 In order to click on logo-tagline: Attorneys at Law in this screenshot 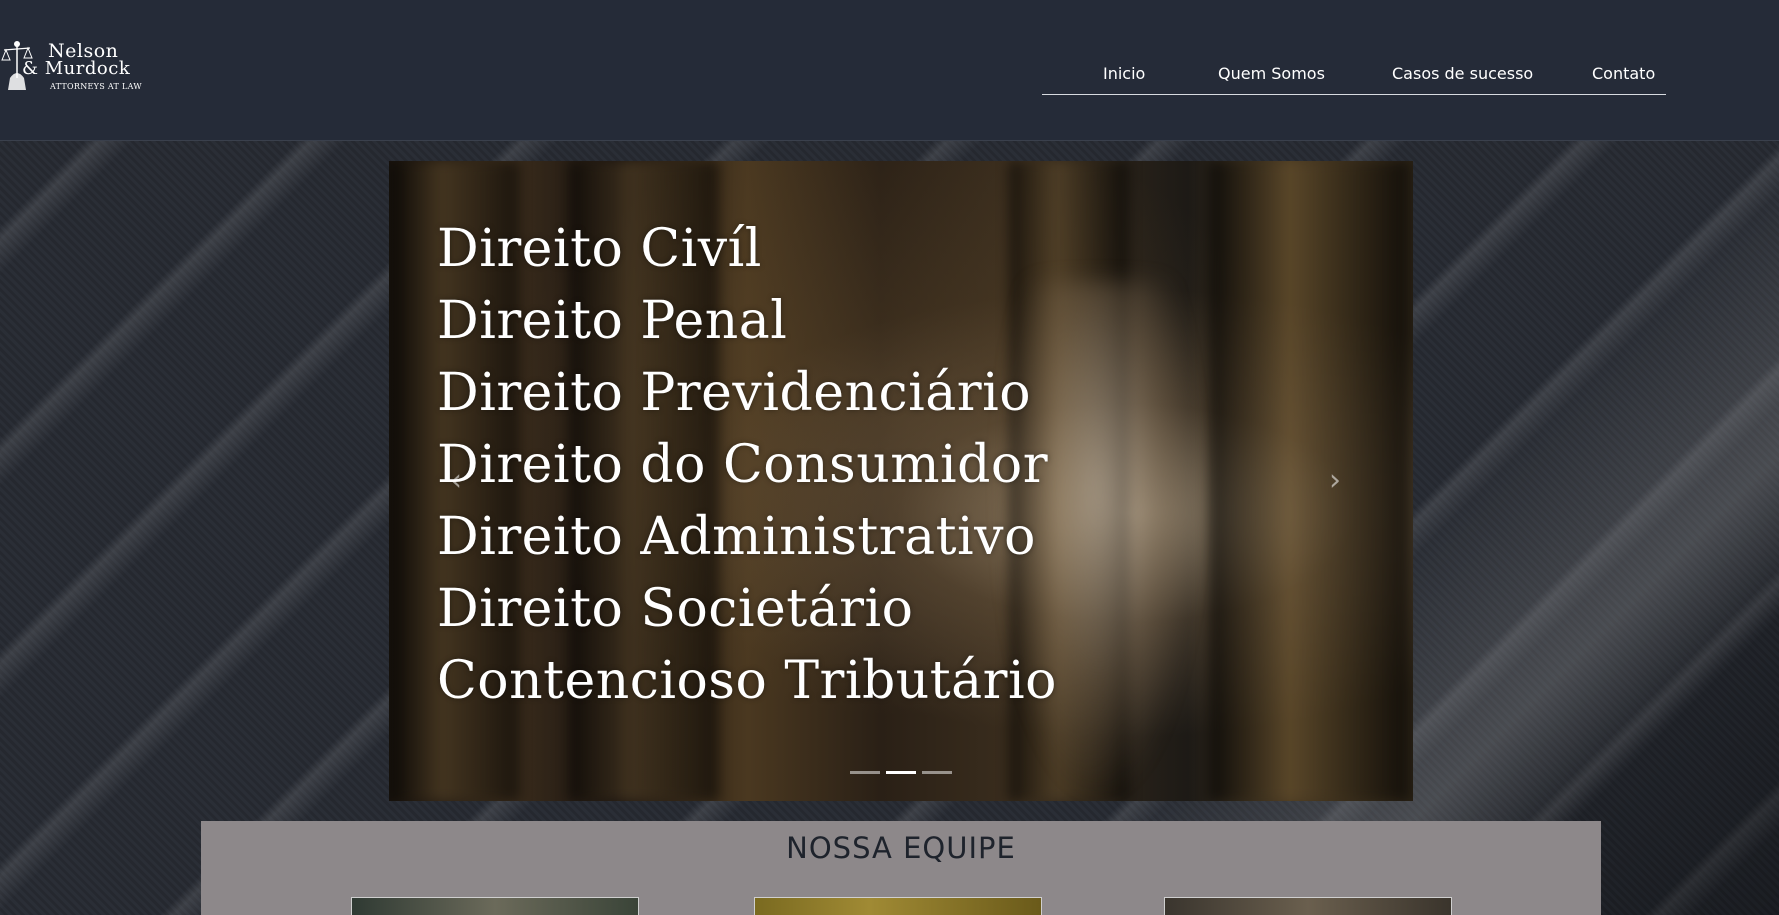, I will do `click(96, 86)`.